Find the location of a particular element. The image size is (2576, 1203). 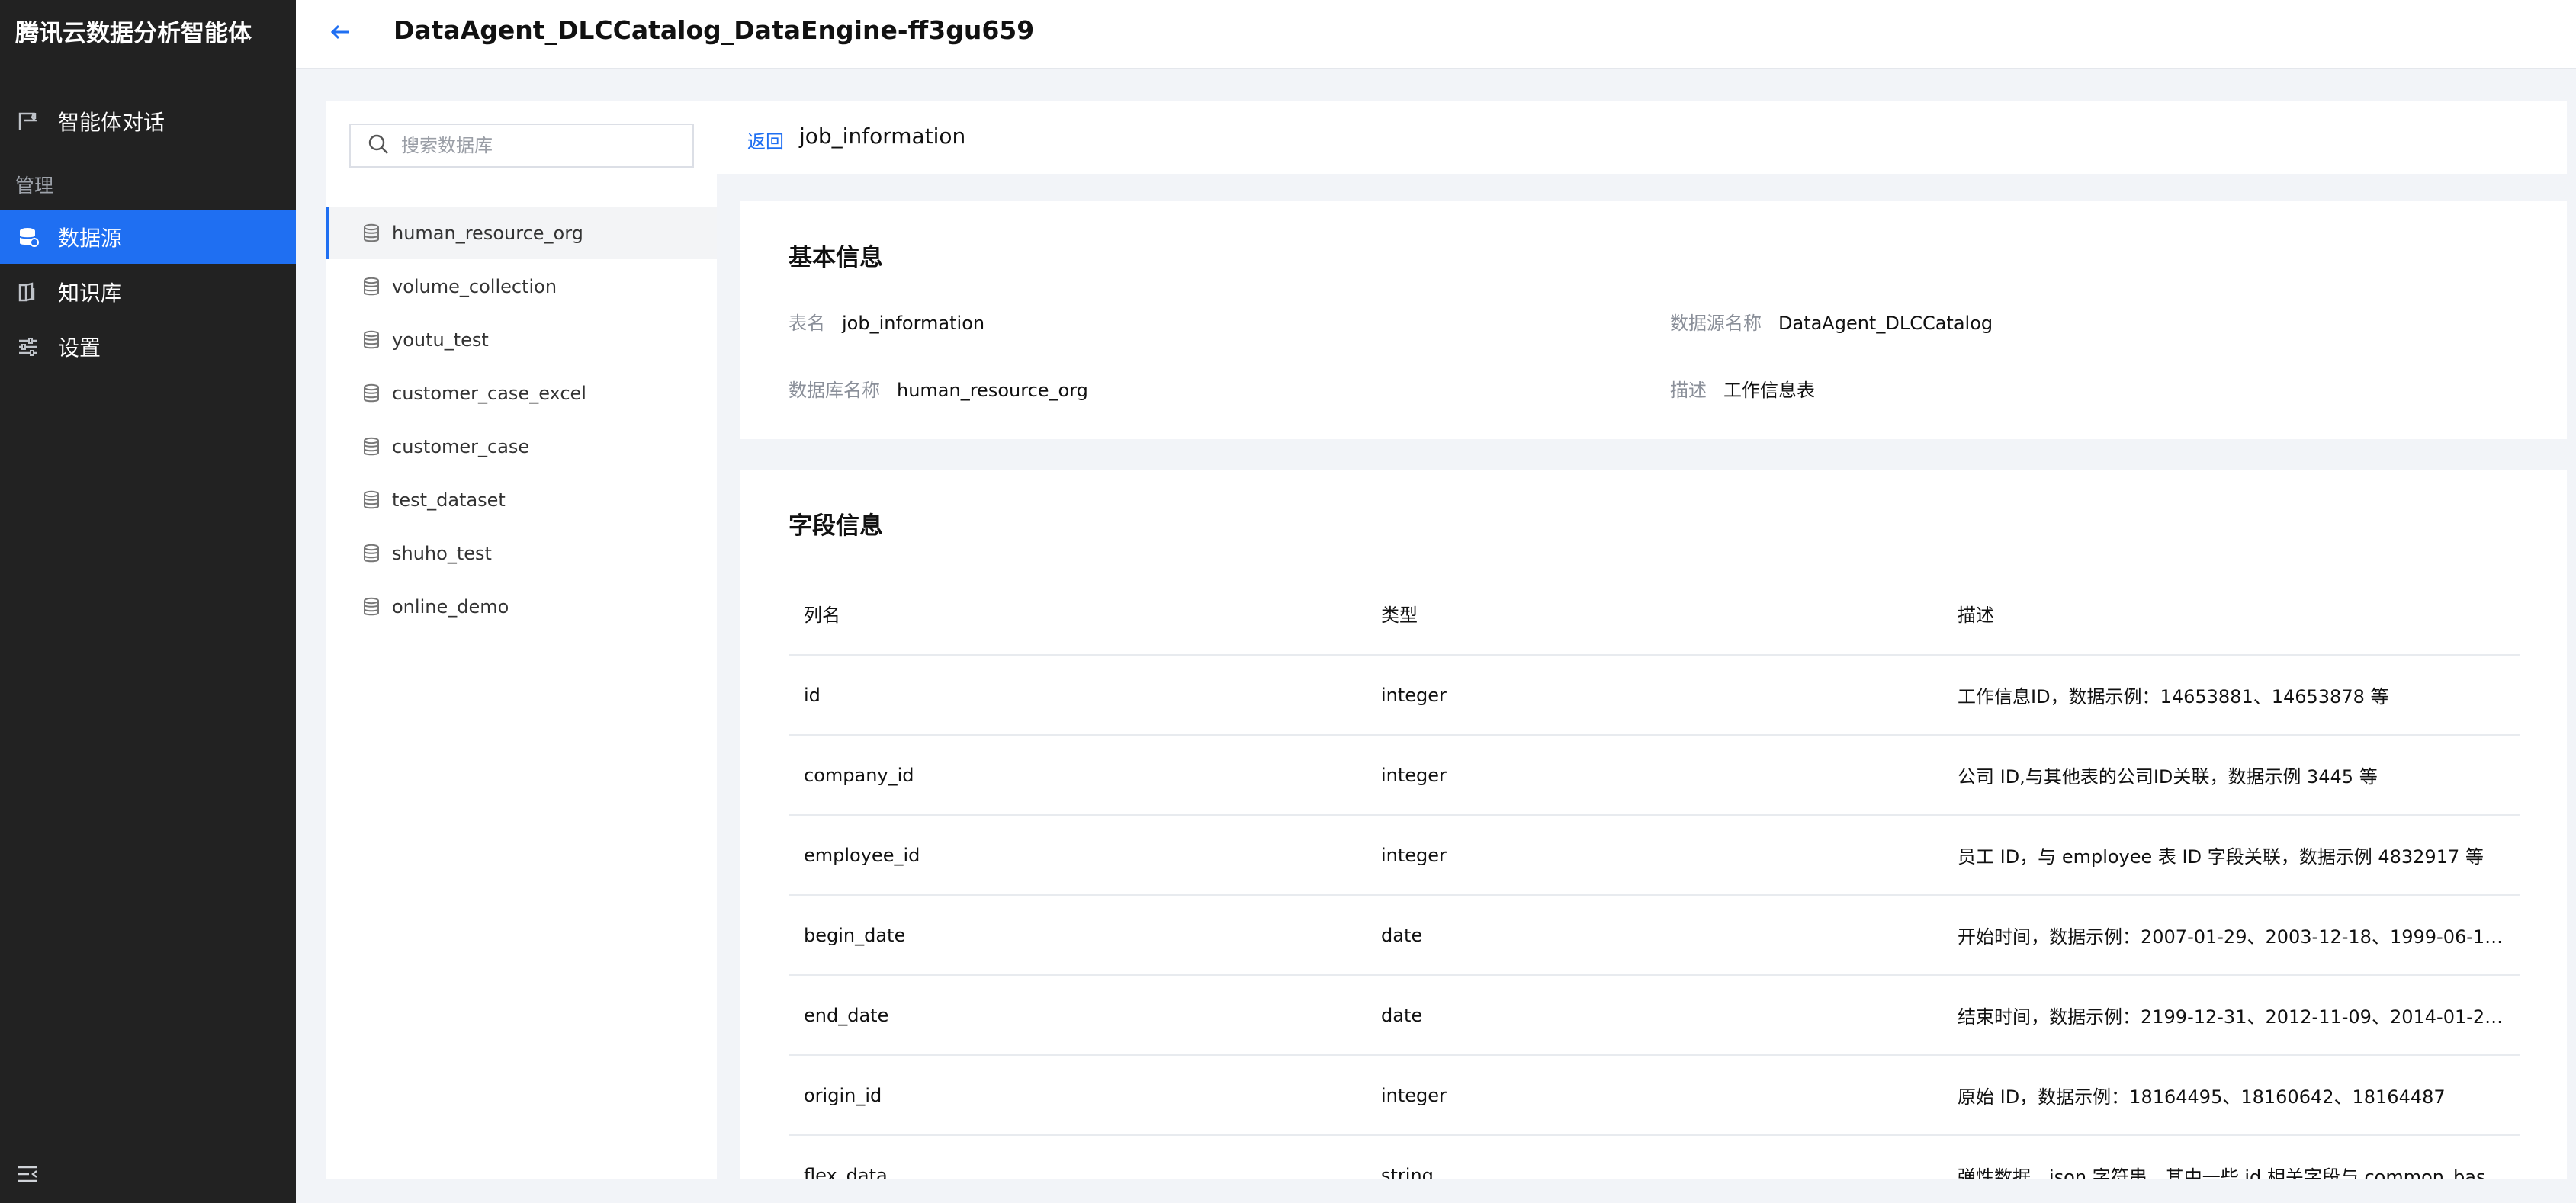

cell-text: begin_date is located at coordinates (855, 935).